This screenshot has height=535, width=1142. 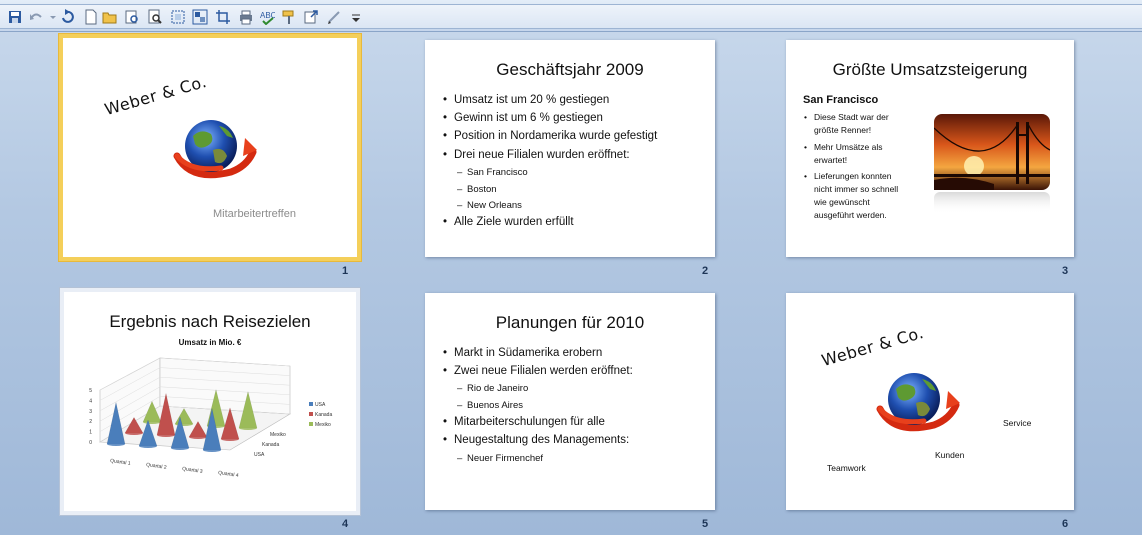 I want to click on y-tick-label: 1, so click(x=90, y=433).